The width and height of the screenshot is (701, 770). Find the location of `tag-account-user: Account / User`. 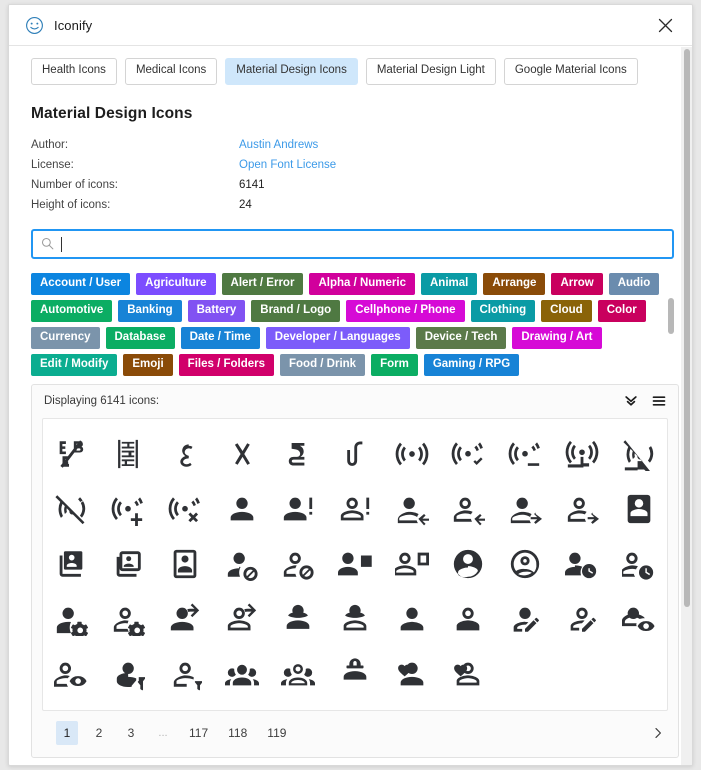

tag-account-user: Account / User is located at coordinates (81, 283).